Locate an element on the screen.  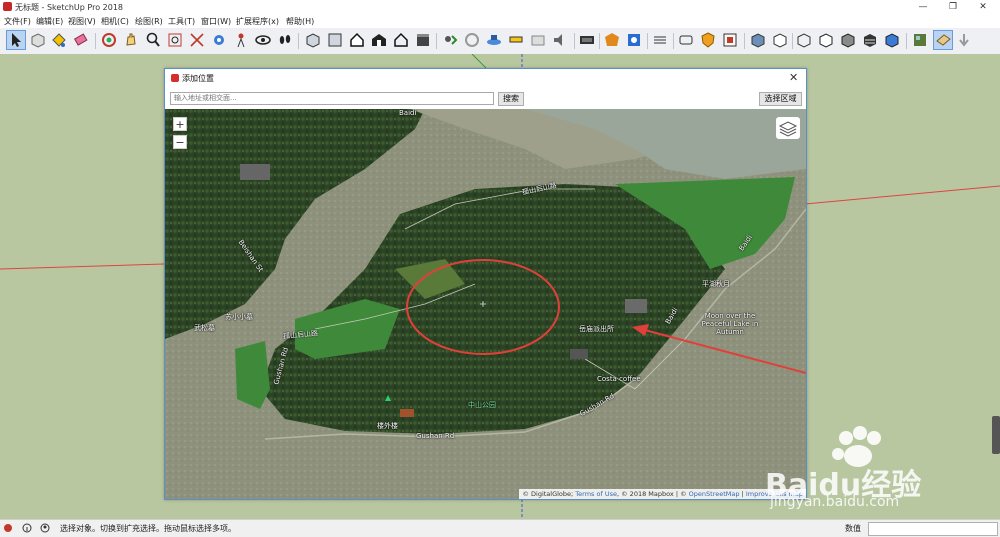
map-label-moon-lake: Moon over the Peaceful Lake in Autumn is located at coordinates (730, 324).